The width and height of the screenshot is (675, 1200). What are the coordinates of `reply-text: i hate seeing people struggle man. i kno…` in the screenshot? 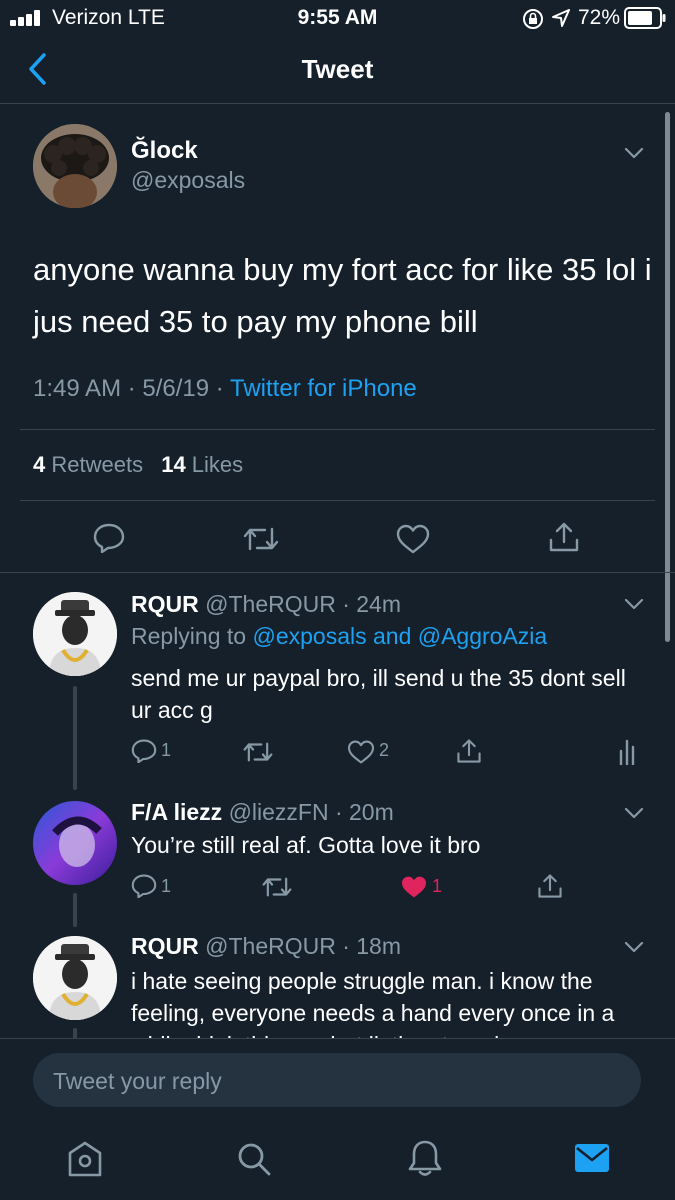 It's located at (373, 1004).